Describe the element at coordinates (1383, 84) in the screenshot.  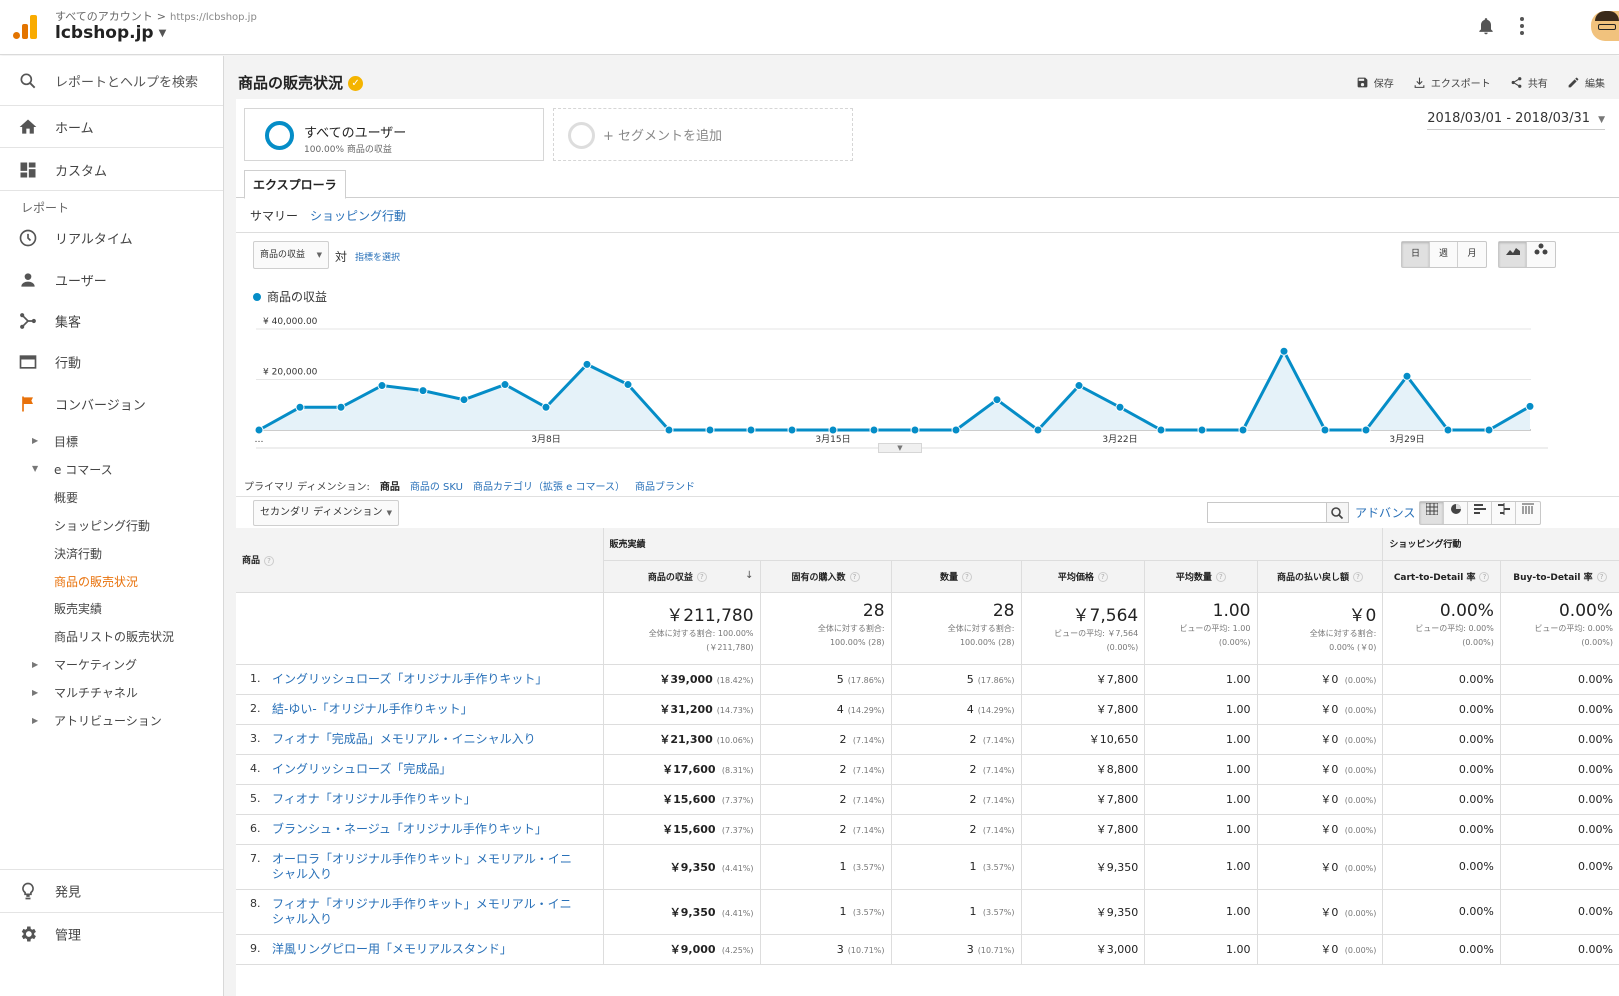
I see `save-label: 保存` at that location.